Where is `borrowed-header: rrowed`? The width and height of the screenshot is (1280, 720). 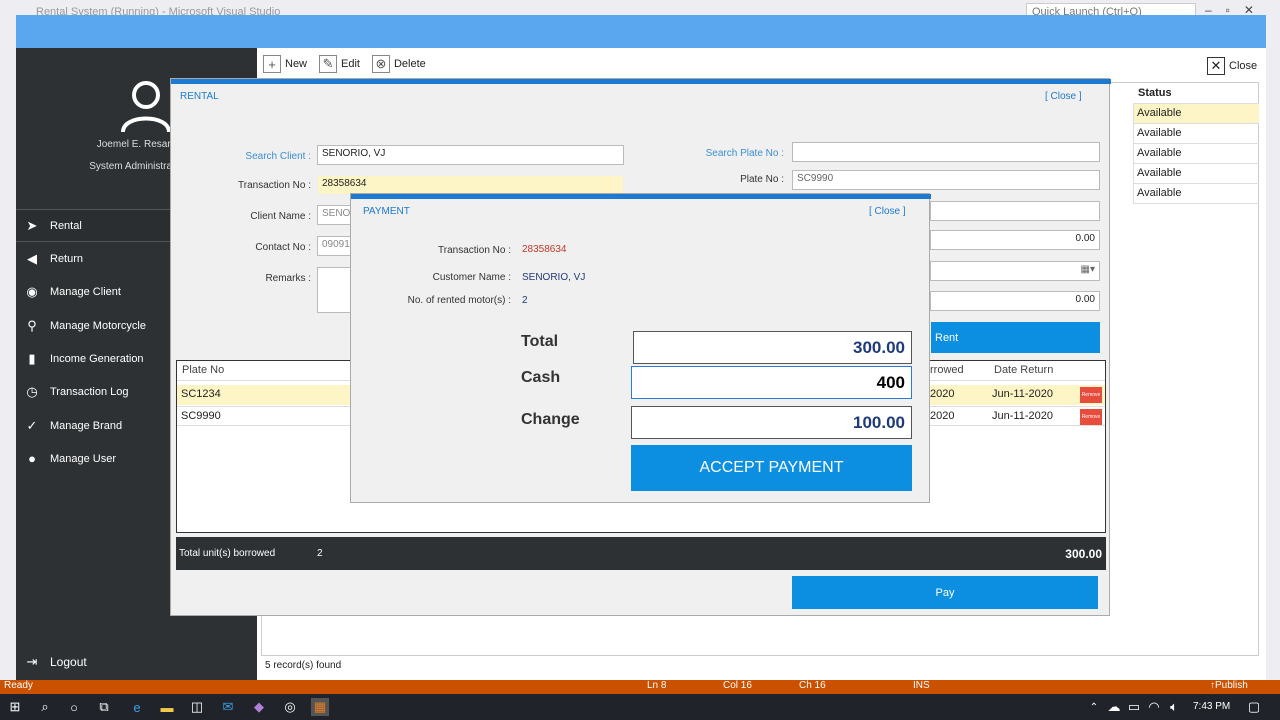
borrowed-header: rrowed is located at coordinates (947, 370).